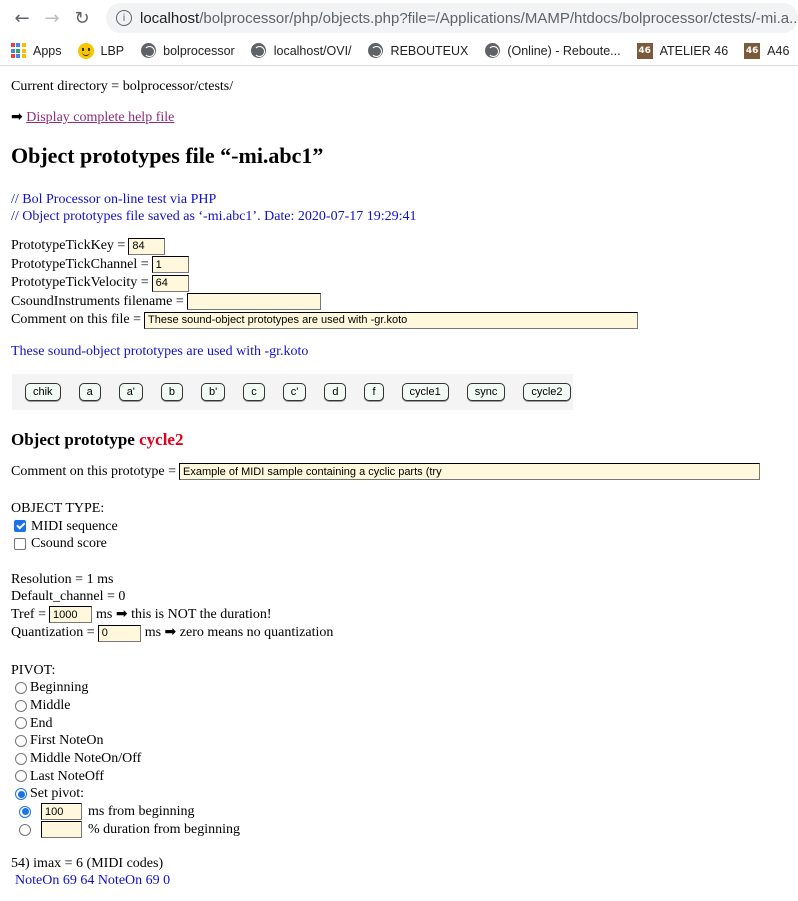 This screenshot has height=901, width=798. I want to click on bookmark-a46: 46 A46, so click(767, 50).